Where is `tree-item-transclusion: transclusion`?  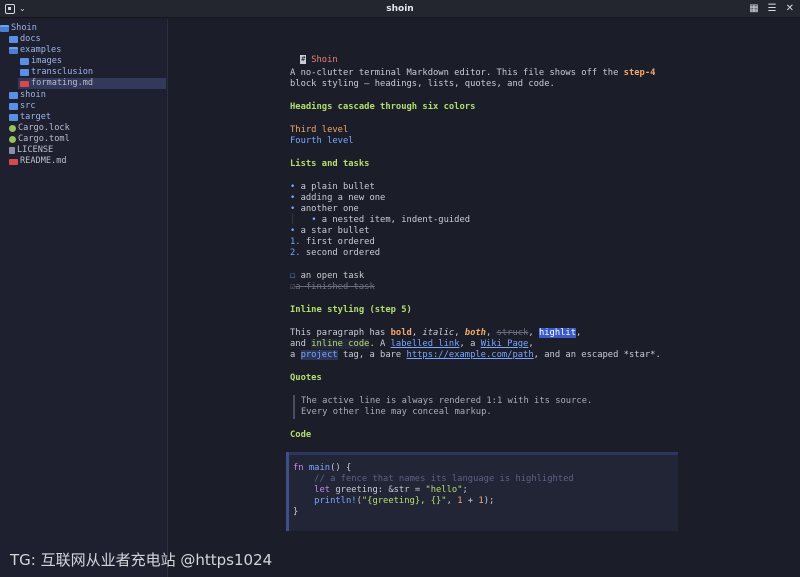
tree-item-transclusion: transclusion is located at coordinates (56, 72).